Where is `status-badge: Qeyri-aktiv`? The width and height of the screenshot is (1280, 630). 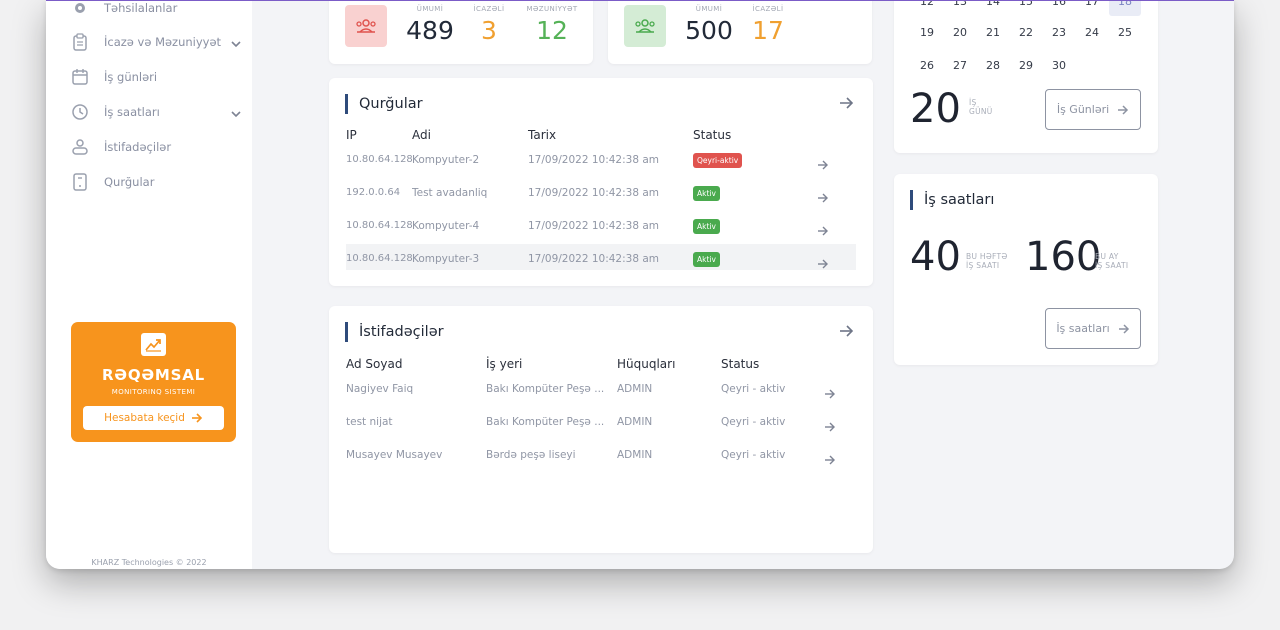
status-badge: Qeyri-aktiv is located at coordinates (718, 160).